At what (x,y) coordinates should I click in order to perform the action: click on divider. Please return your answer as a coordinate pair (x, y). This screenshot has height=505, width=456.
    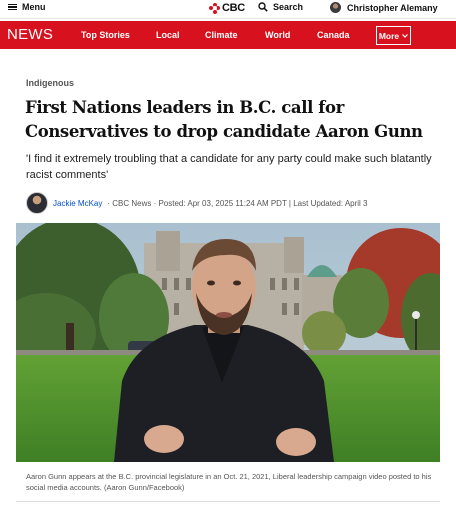
    Looking at the image, I should click on (228, 501).